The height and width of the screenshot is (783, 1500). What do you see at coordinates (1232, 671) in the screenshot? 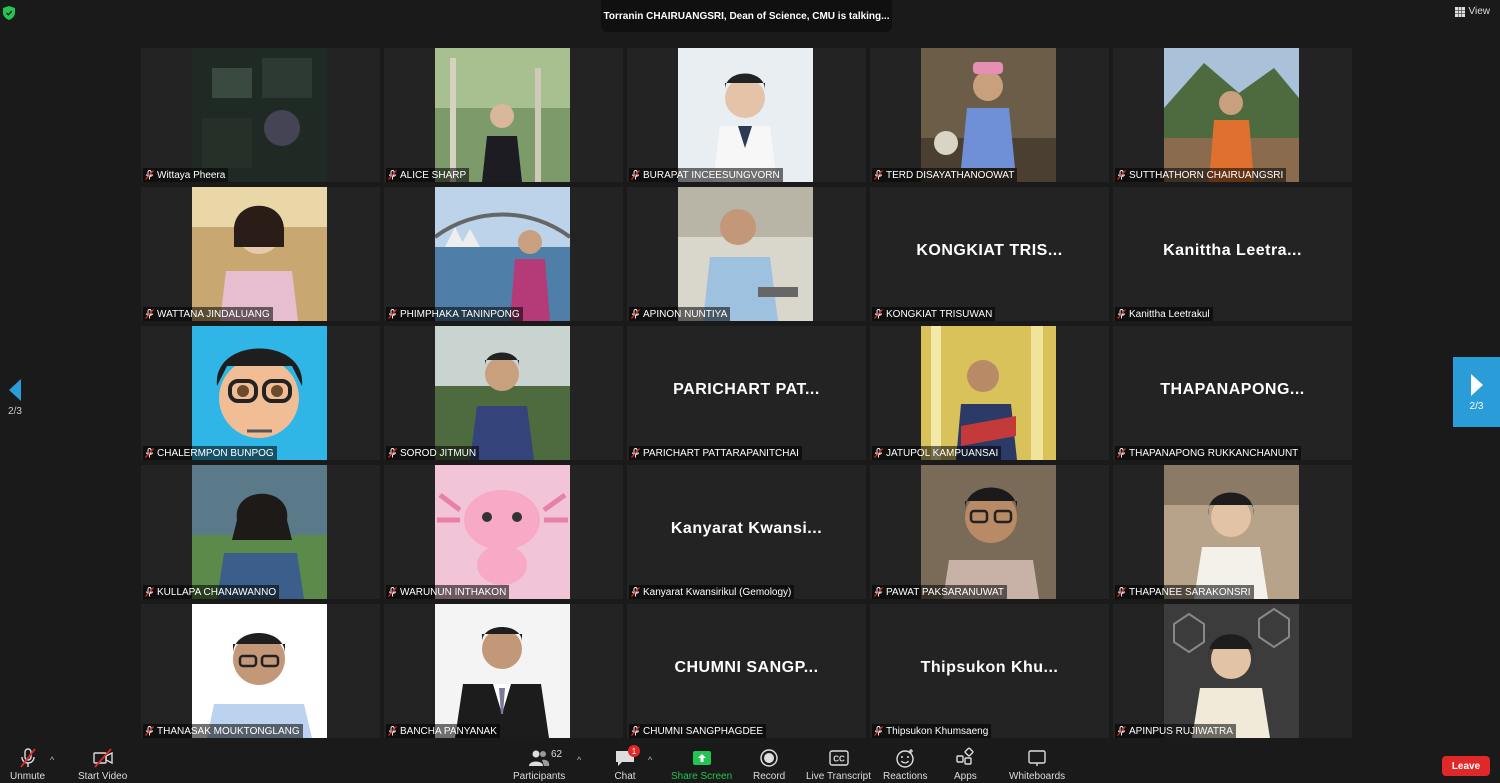
I see `participant-tile: APINPUS RUJIWATRA` at bounding box center [1232, 671].